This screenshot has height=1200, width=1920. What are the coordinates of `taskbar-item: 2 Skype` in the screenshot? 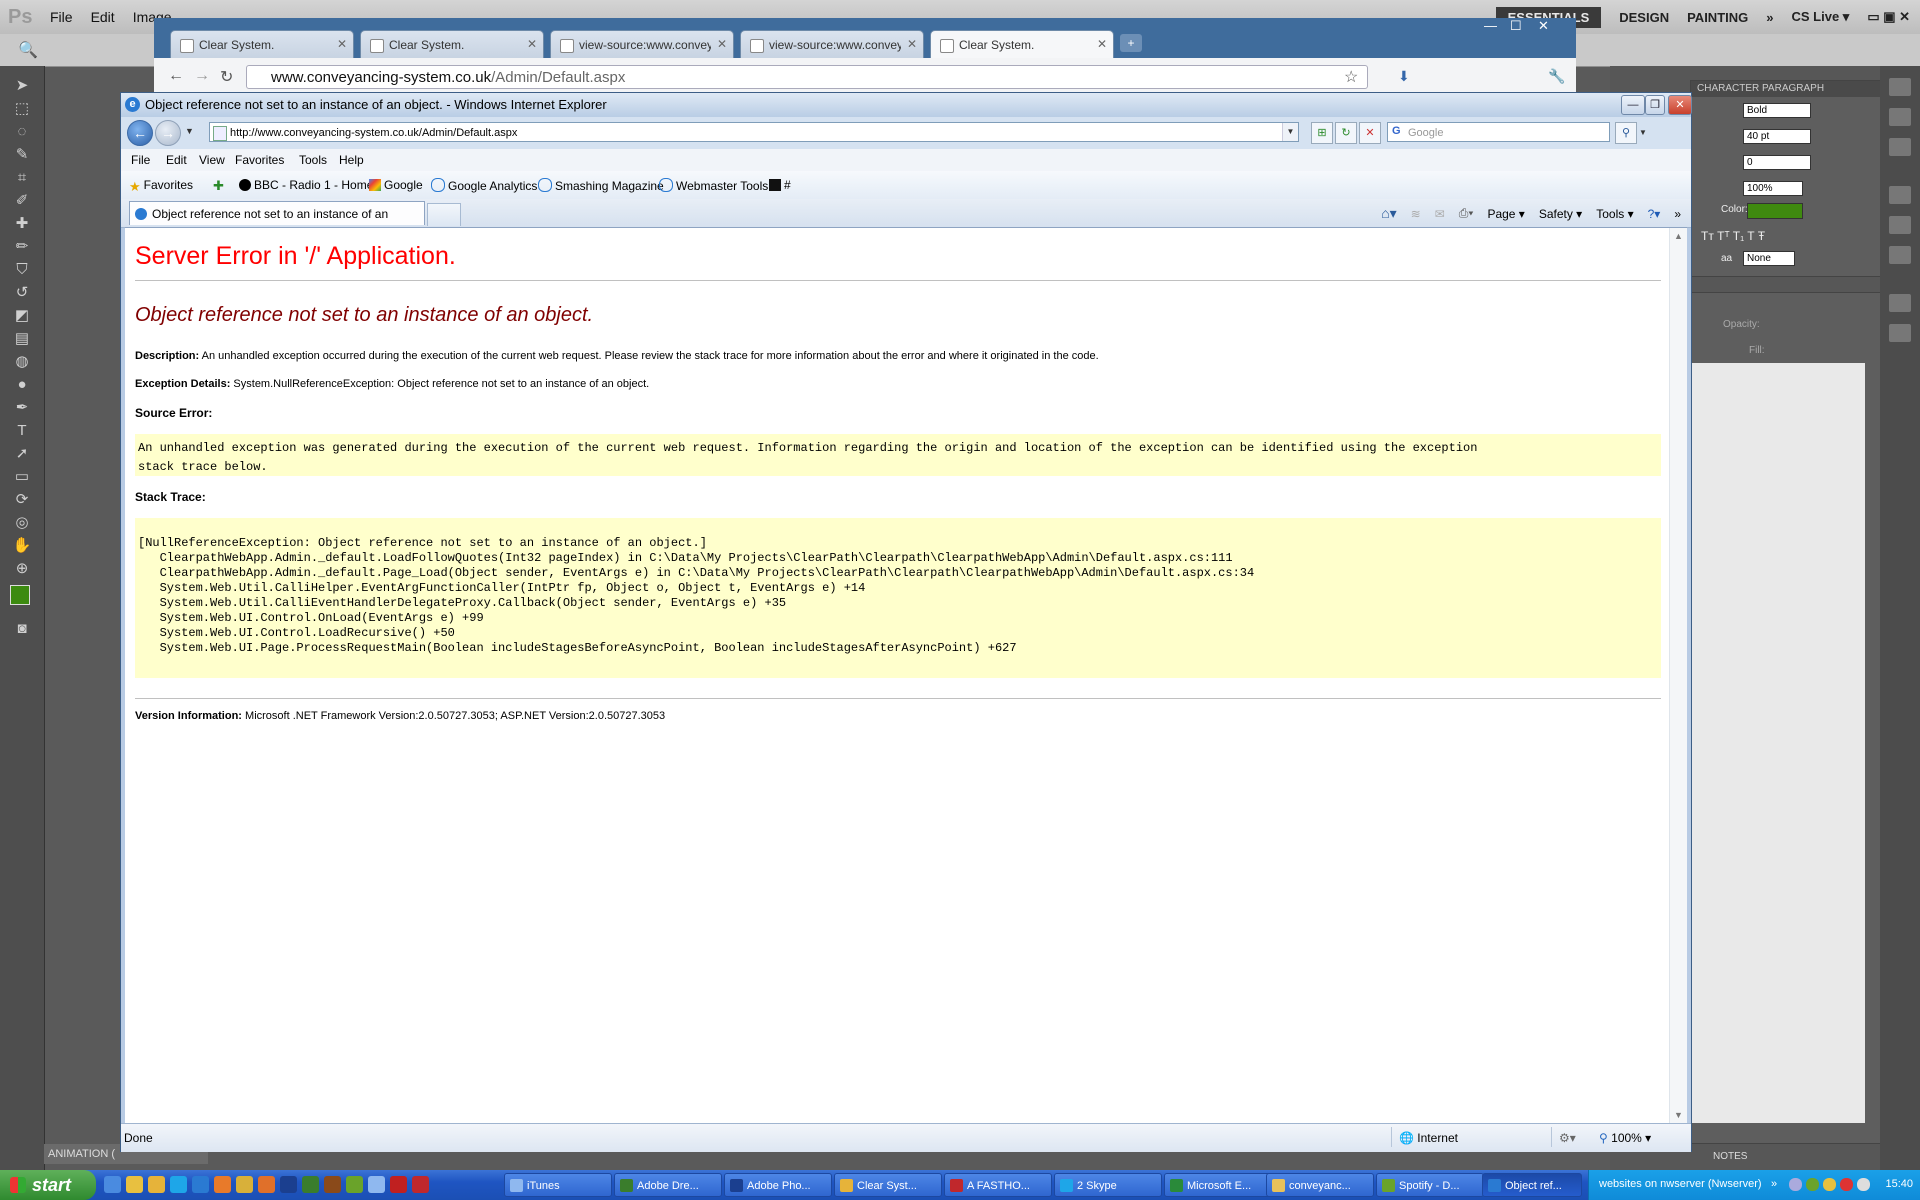 It's located at (1108, 1185).